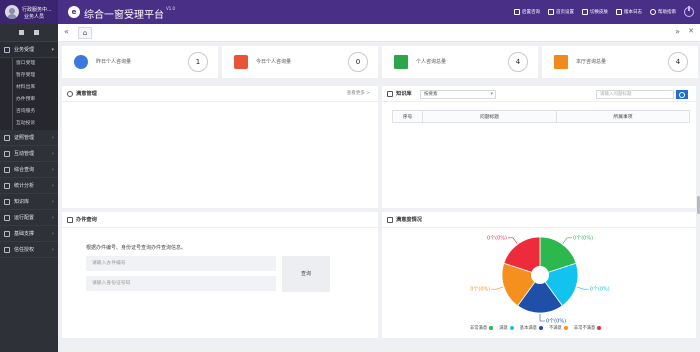 This screenshot has width=700, height=352. What do you see at coordinates (431, 62) in the screenshot?
I see `stat-label: 个人咨询总量` at bounding box center [431, 62].